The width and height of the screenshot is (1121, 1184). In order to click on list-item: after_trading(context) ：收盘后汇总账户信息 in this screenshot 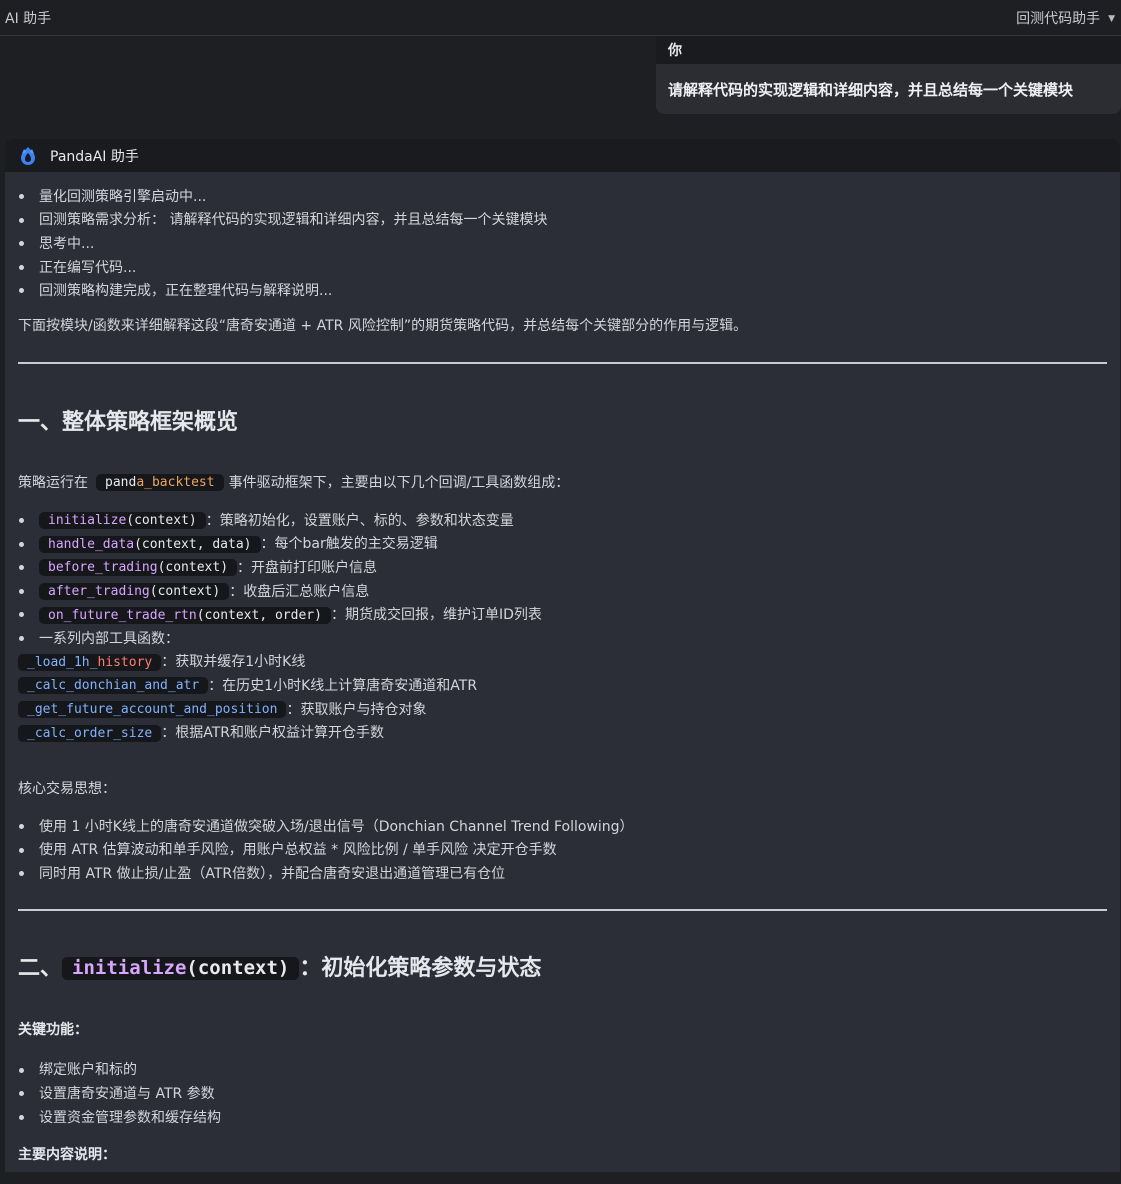, I will do `click(562, 592)`.